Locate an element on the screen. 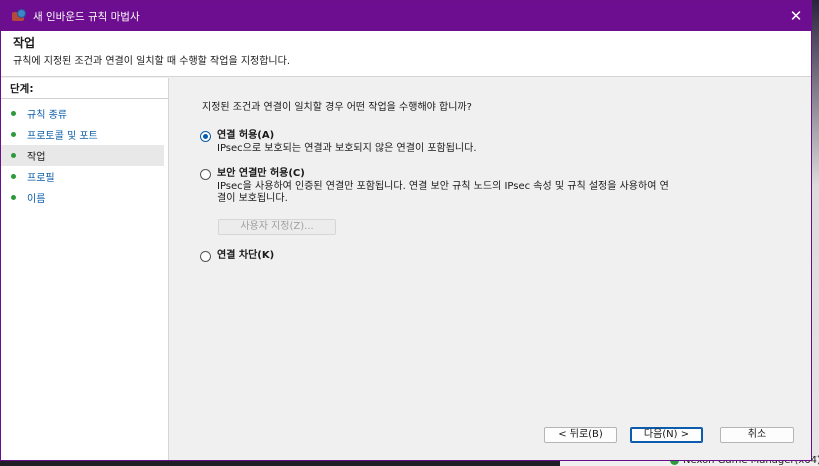  firewall-icon is located at coordinates (19, 16).